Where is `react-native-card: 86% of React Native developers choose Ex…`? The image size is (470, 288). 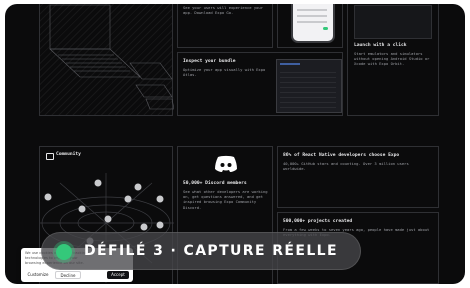
react-native-card: 86% of React Native developers choose Ex… is located at coordinates (358, 177).